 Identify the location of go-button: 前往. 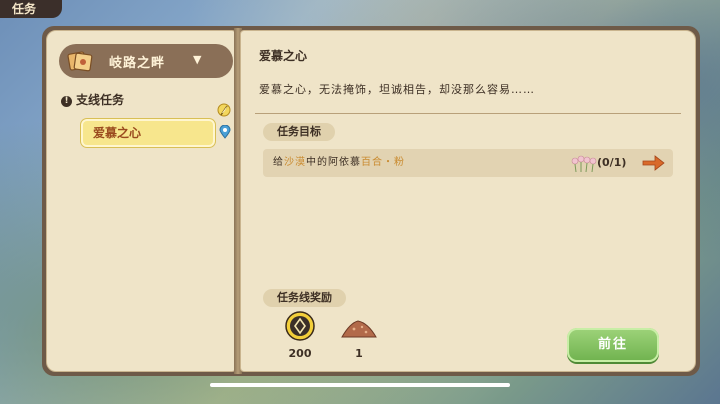
(613, 345).